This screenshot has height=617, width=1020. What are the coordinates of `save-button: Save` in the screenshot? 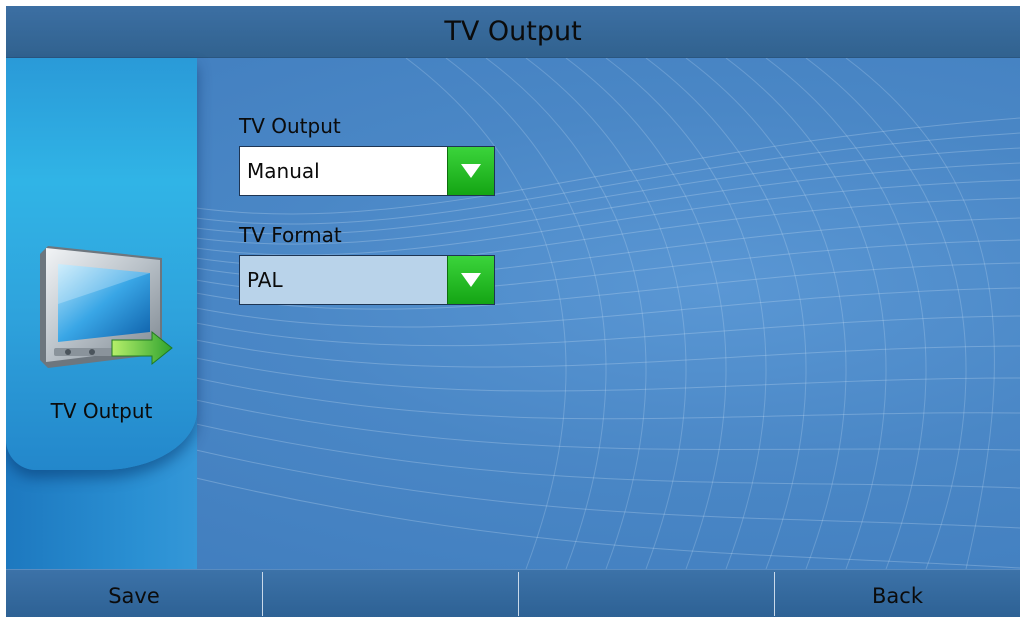 It's located at (134, 593).